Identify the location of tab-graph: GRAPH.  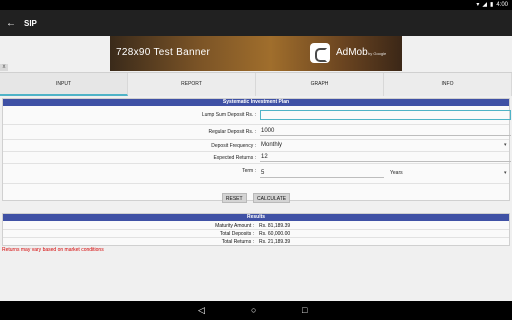
(320, 84).